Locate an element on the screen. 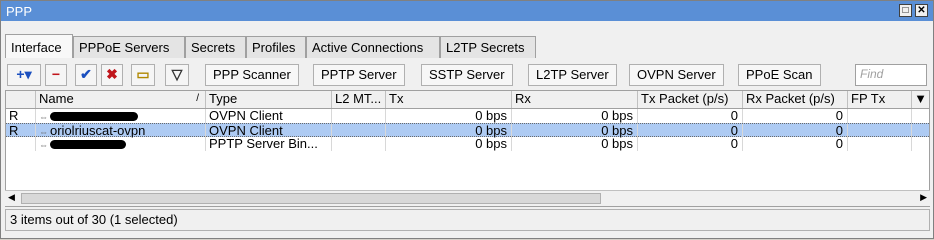 This screenshot has height=240, width=934. pppoe-scan-button: PPoE Scan is located at coordinates (779, 75).